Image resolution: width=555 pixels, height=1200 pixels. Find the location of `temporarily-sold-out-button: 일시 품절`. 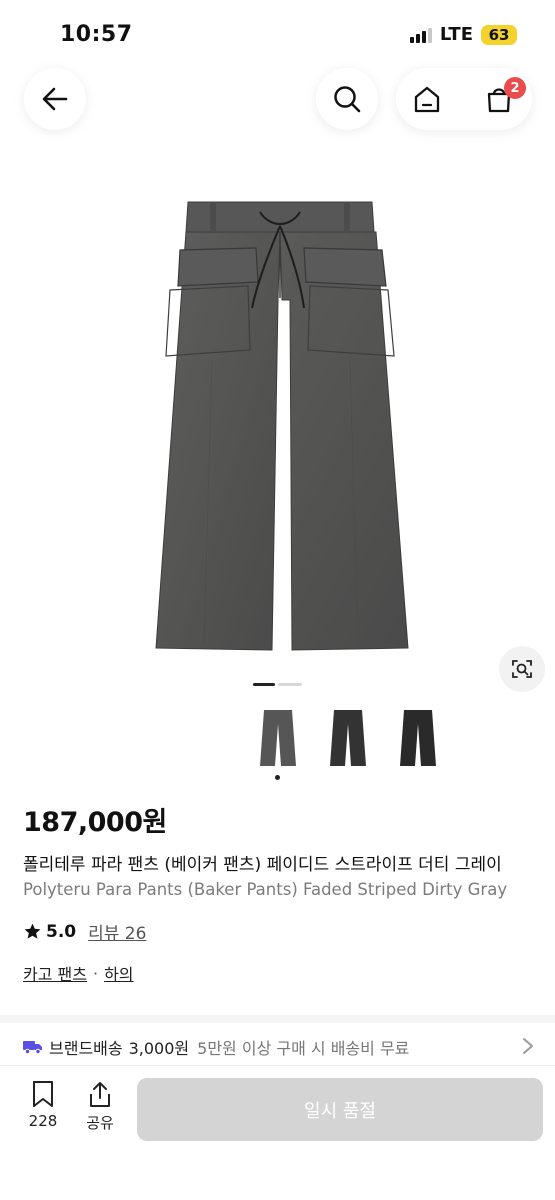

temporarily-sold-out-button: 일시 품절 is located at coordinates (340, 1109).